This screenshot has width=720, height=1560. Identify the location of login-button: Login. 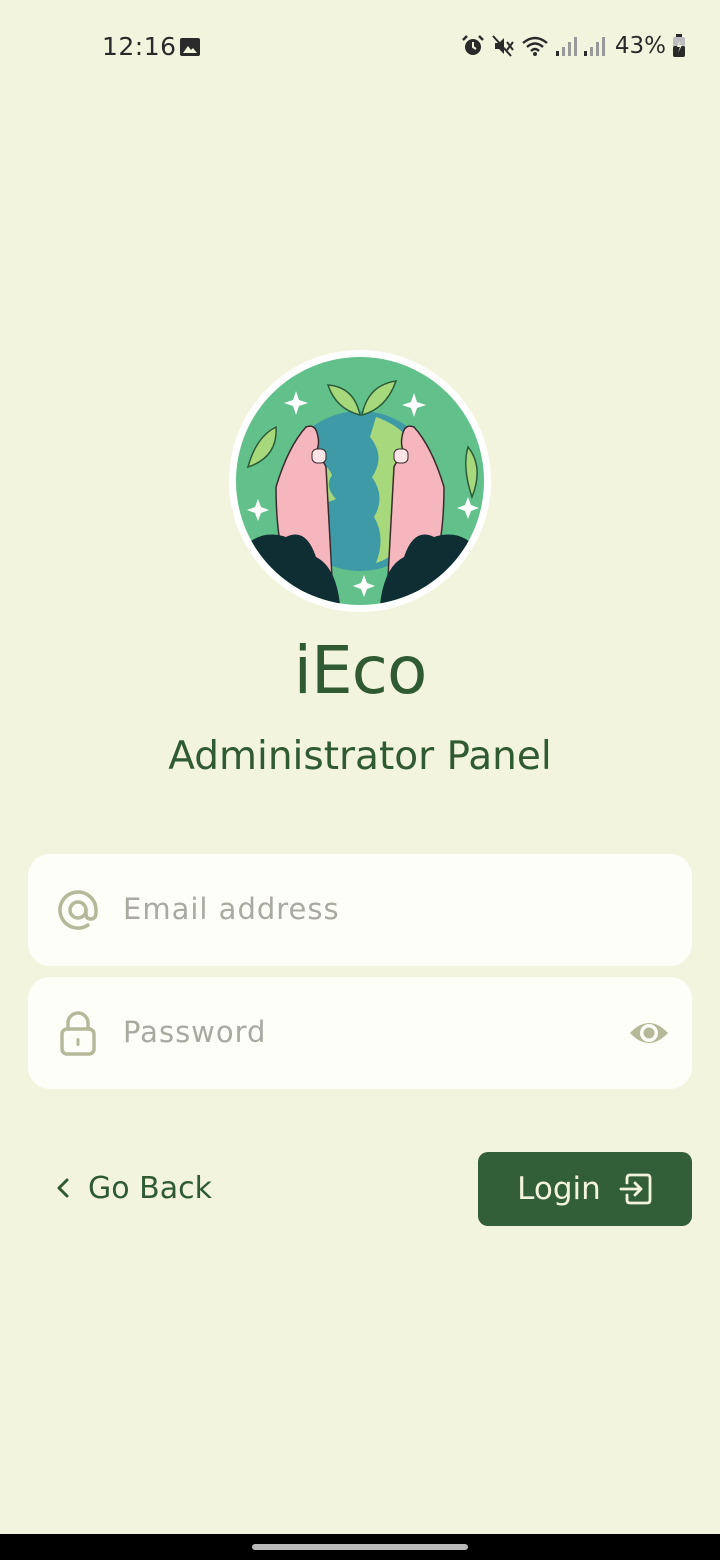
(585, 1189).